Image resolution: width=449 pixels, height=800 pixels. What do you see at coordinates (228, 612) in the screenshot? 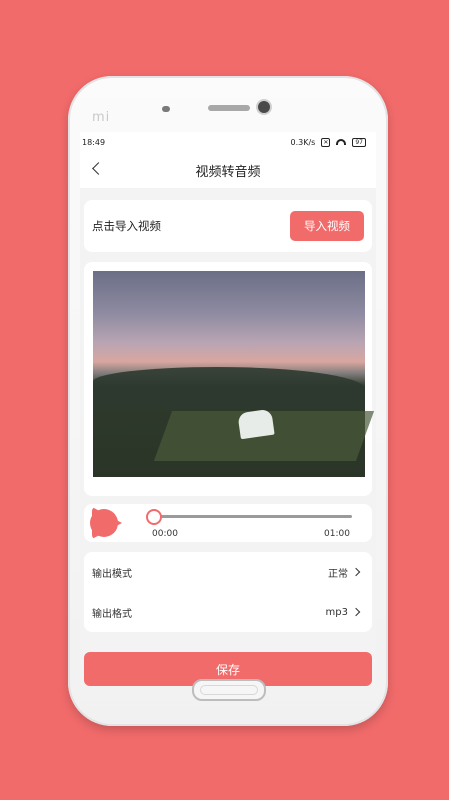
I see `output-format-row: 输出格式 mp3` at bounding box center [228, 612].